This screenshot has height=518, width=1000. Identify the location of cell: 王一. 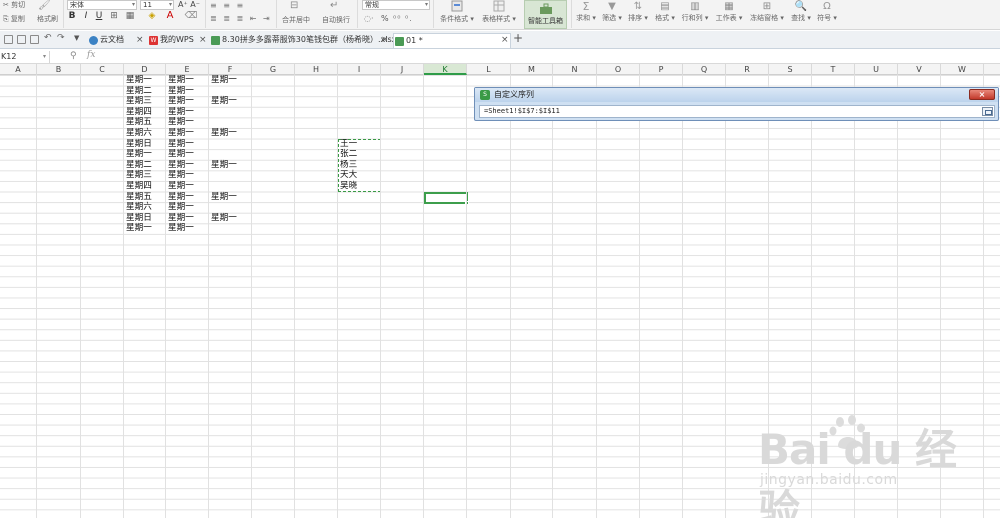
(359, 144).